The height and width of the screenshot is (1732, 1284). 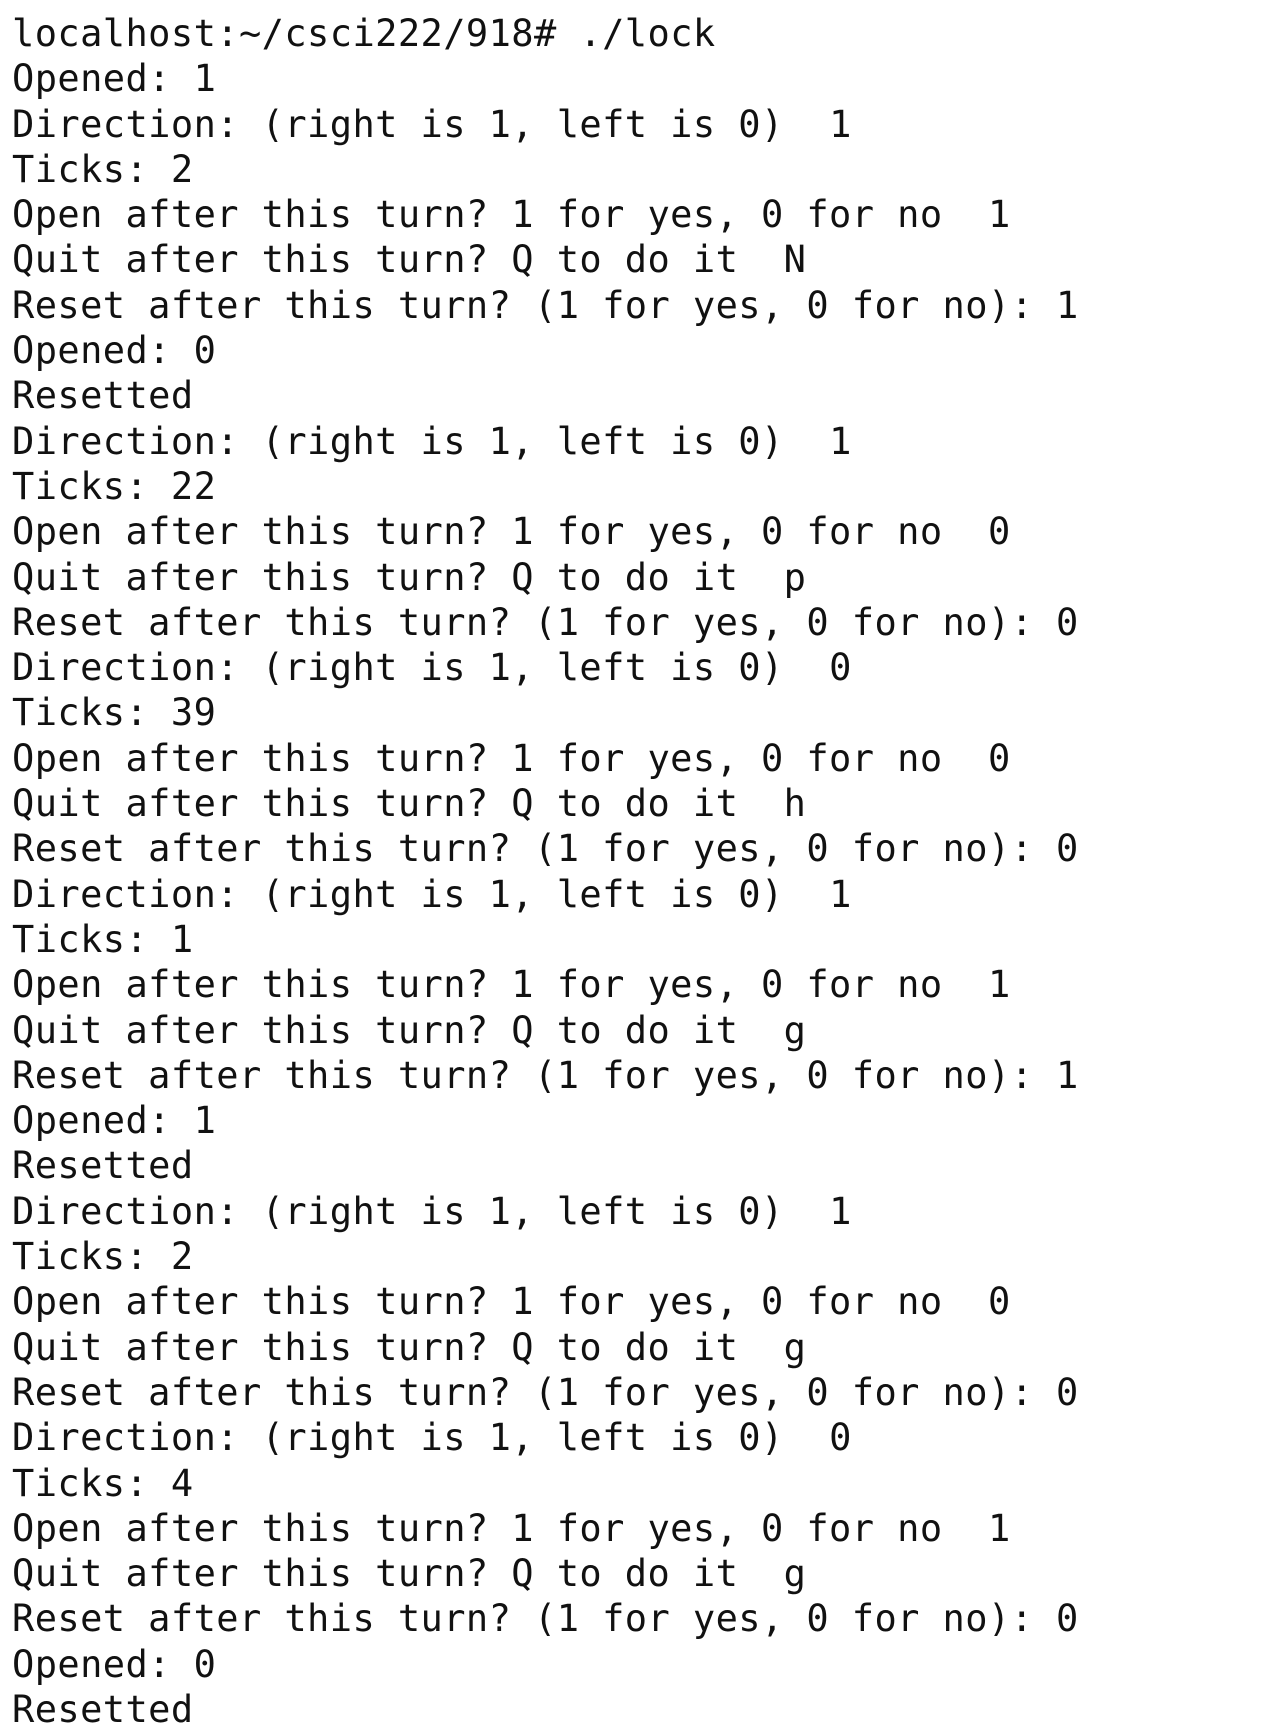 I want to click on output-line: Quit after this turn? Q to do it h, so click(x=648, y=803).